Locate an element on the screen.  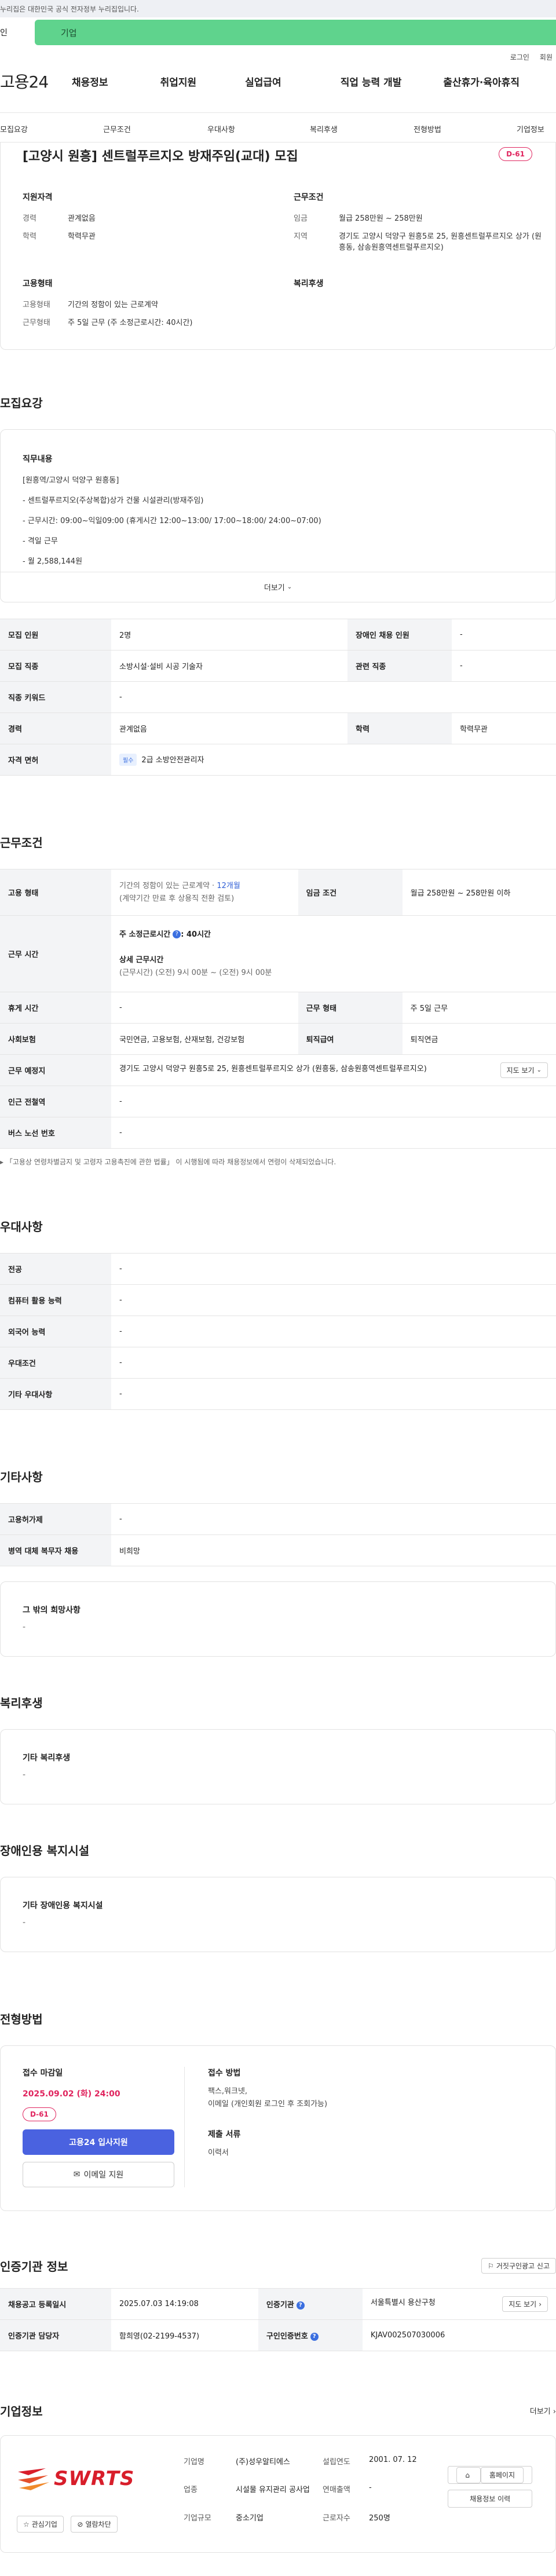
table-row: 휴게 시간 - 근무 형태 주 5일 근무 is located at coordinates (278, 1008).